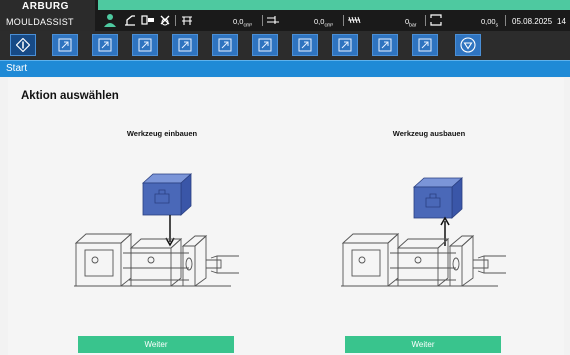 The height and width of the screenshot is (355, 570). I want to click on tool-icon, so click(187, 20).